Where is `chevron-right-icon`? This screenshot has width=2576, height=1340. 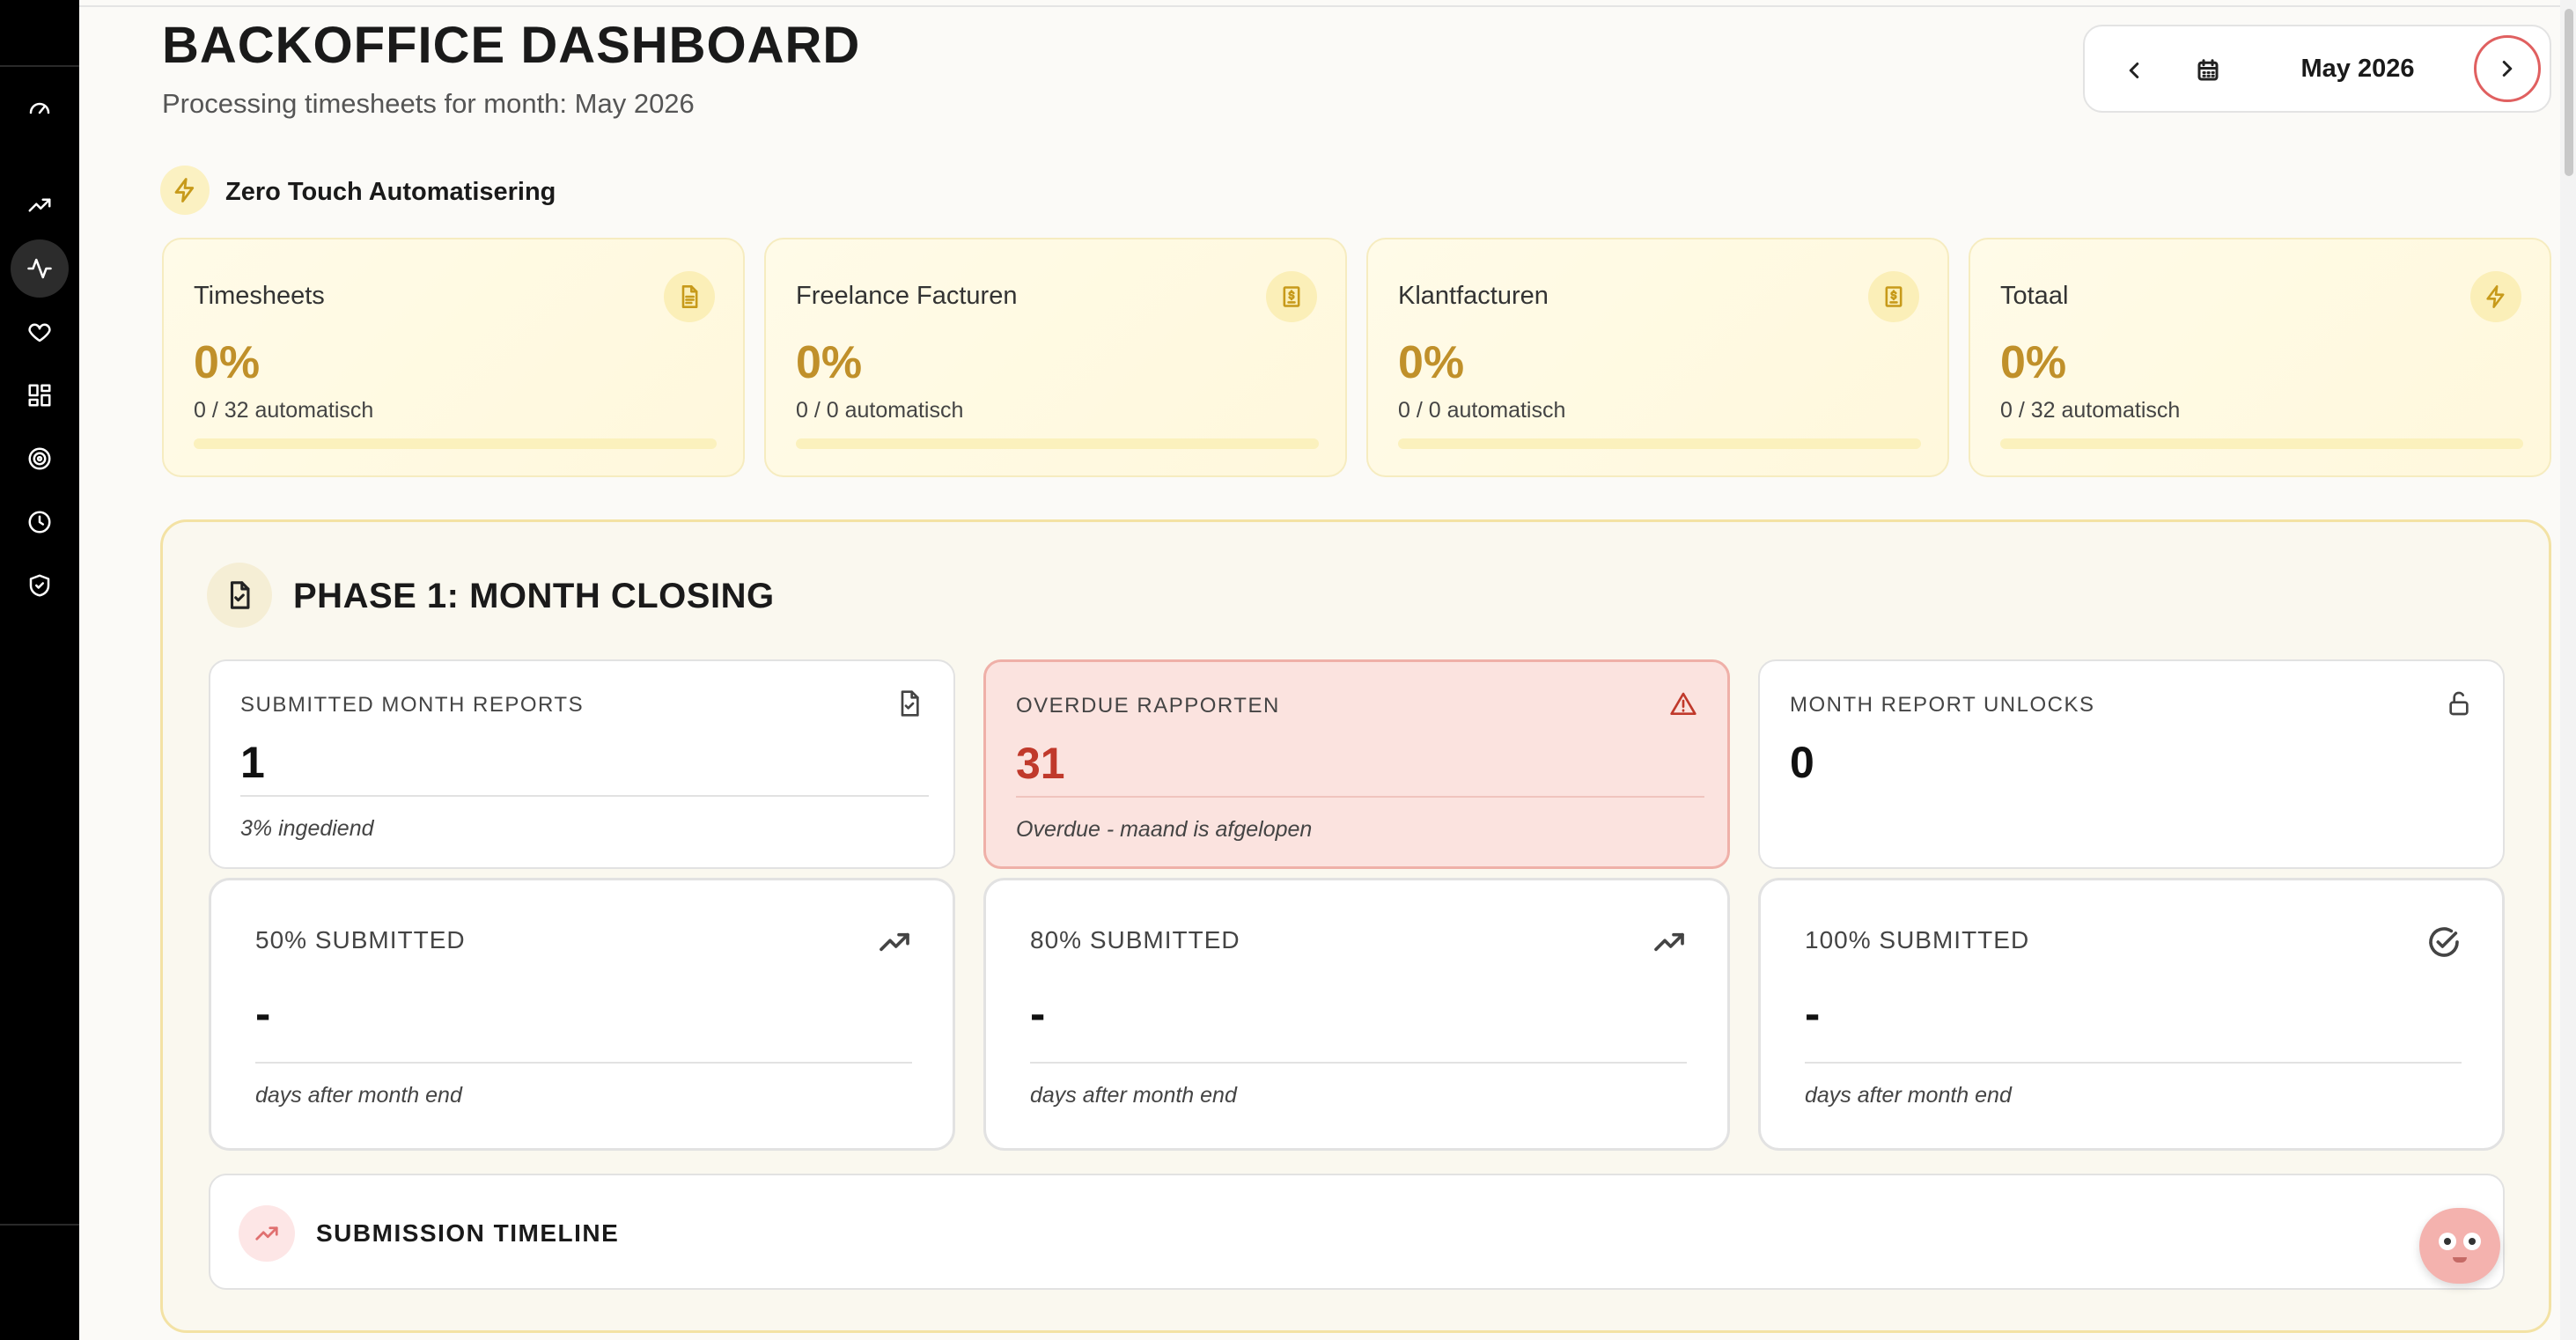
chevron-right-icon is located at coordinates (2508, 69).